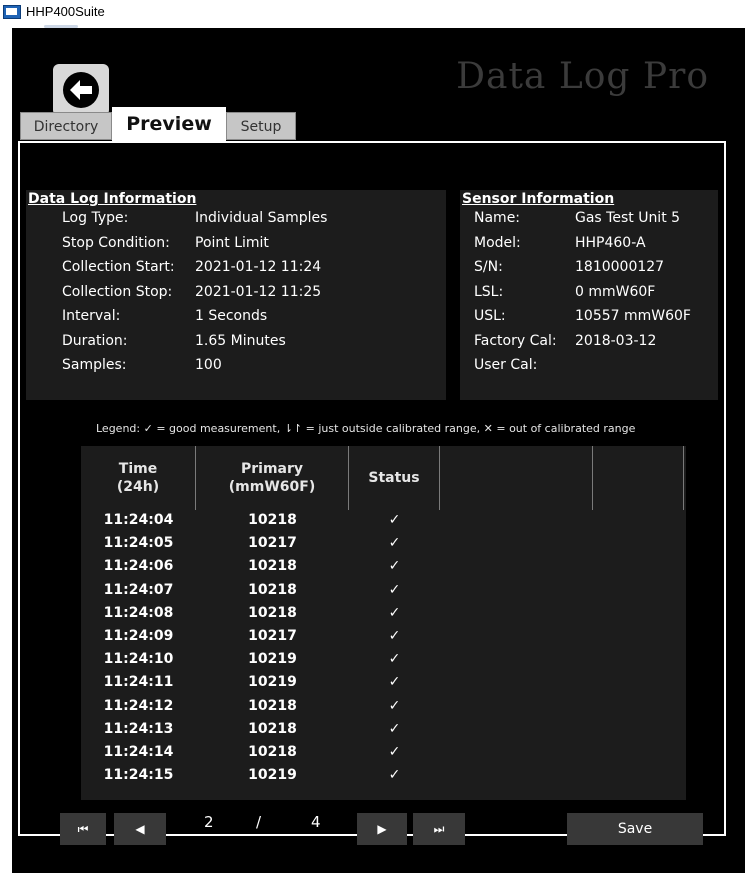 This screenshot has width=745, height=873. What do you see at coordinates (138, 478) in the screenshot?
I see `column-header-time: Time (24h)` at bounding box center [138, 478].